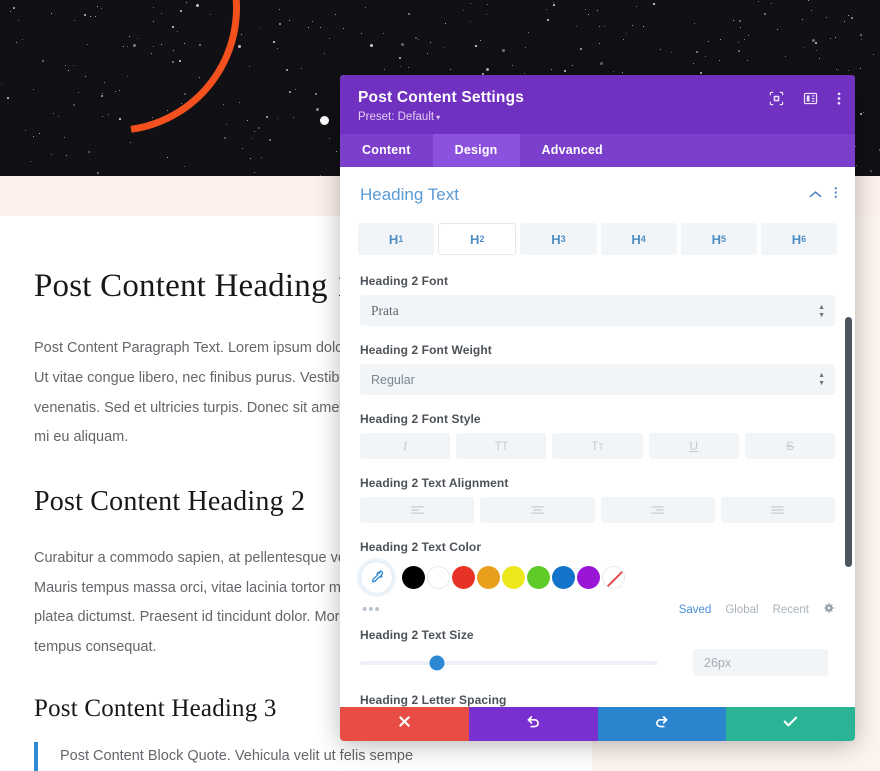 This screenshot has height=771, width=880. I want to click on gear-icon, so click(829, 609).